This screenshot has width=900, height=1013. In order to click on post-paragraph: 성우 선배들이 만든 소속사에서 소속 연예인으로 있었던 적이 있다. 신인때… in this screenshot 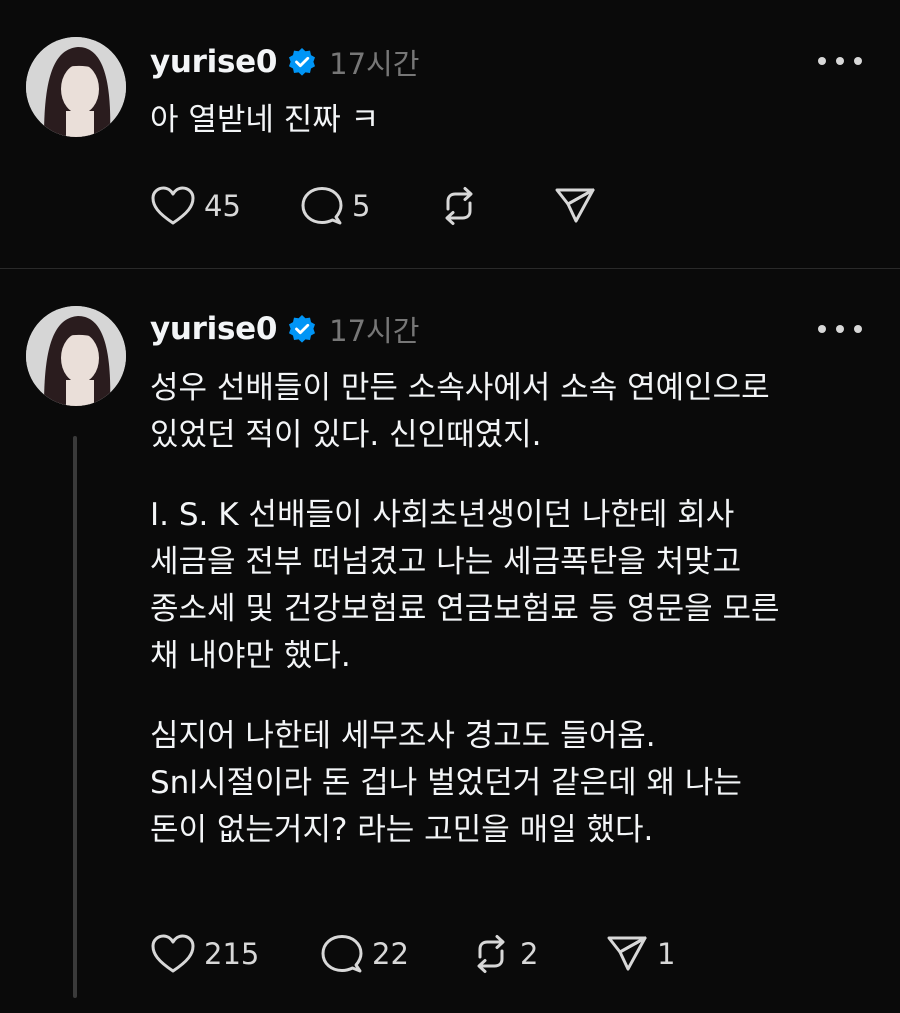, I will do `click(460, 411)`.